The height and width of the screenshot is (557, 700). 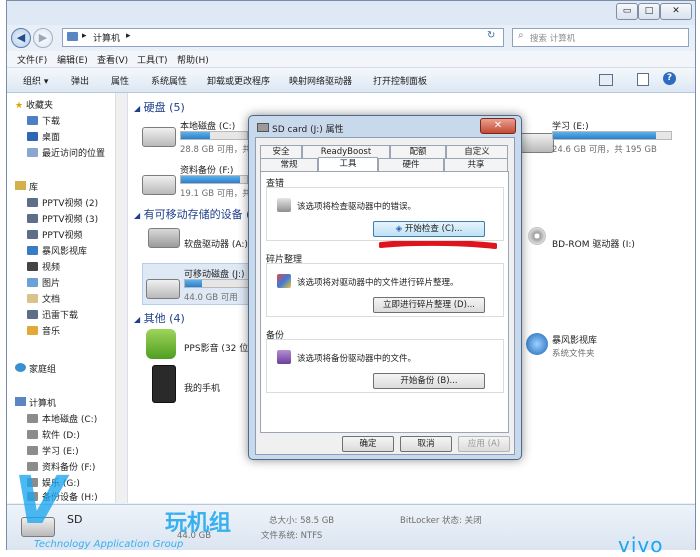 I want to click on group-removable: ◢ 有可移动存储的设备 (2), so click(x=198, y=214).